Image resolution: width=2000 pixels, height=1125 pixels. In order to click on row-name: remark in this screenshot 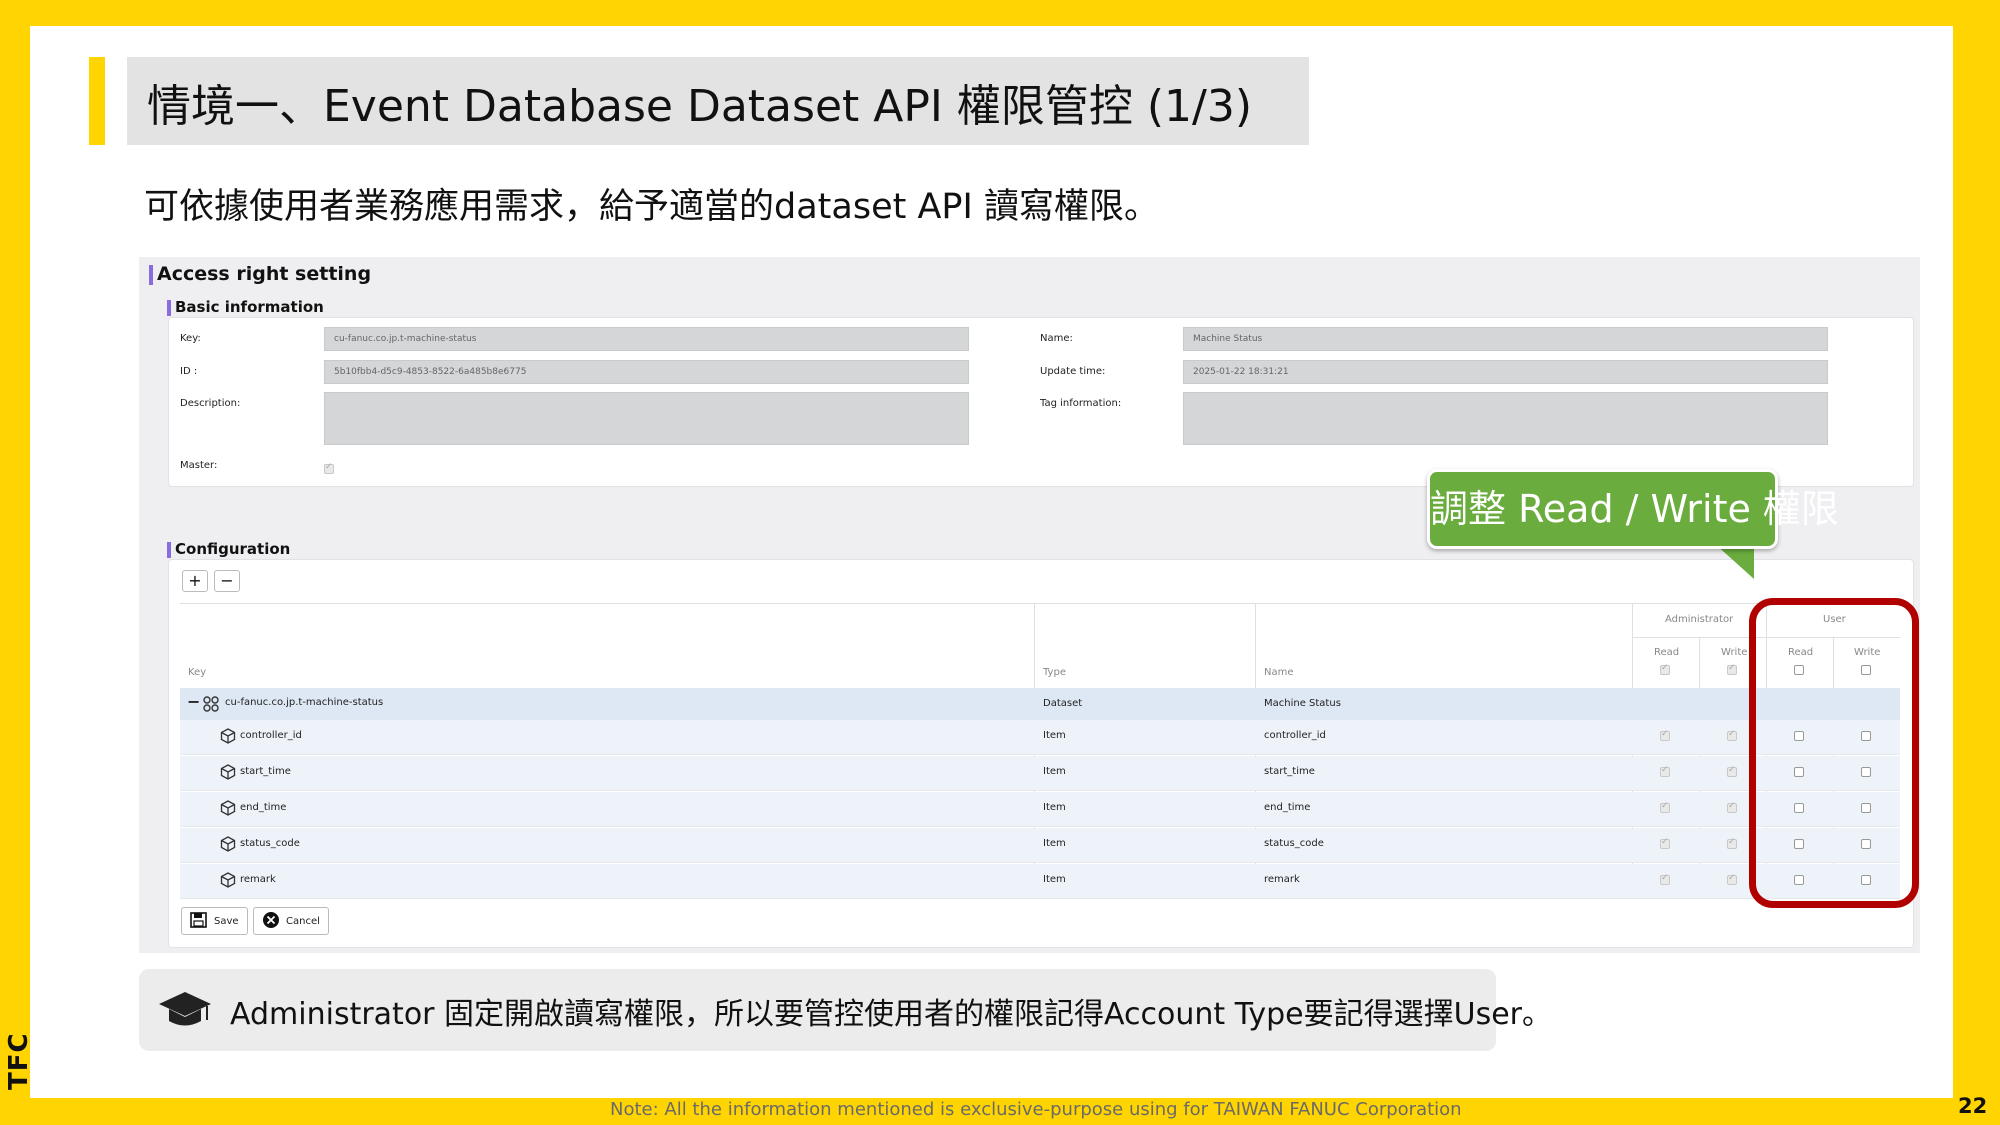, I will do `click(1282, 879)`.